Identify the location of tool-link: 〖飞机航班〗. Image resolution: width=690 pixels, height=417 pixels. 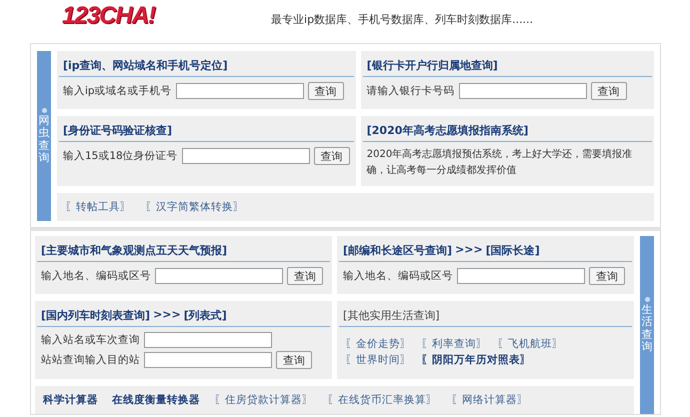
(530, 344).